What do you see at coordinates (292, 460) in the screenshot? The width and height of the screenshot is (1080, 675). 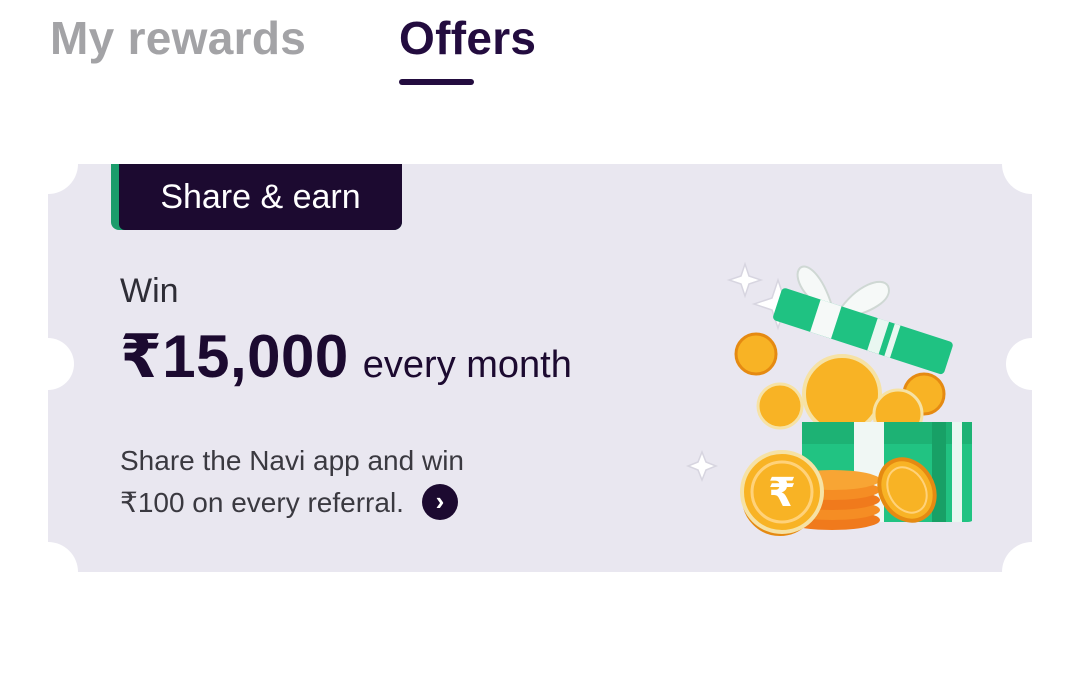 I see `offer-description-line: Share the Navi app and win` at bounding box center [292, 460].